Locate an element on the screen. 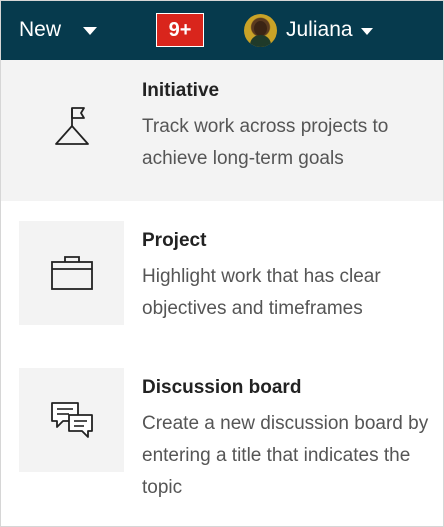 This screenshot has height=527, width=444. initiative-icon-tile is located at coordinates (71, 126).